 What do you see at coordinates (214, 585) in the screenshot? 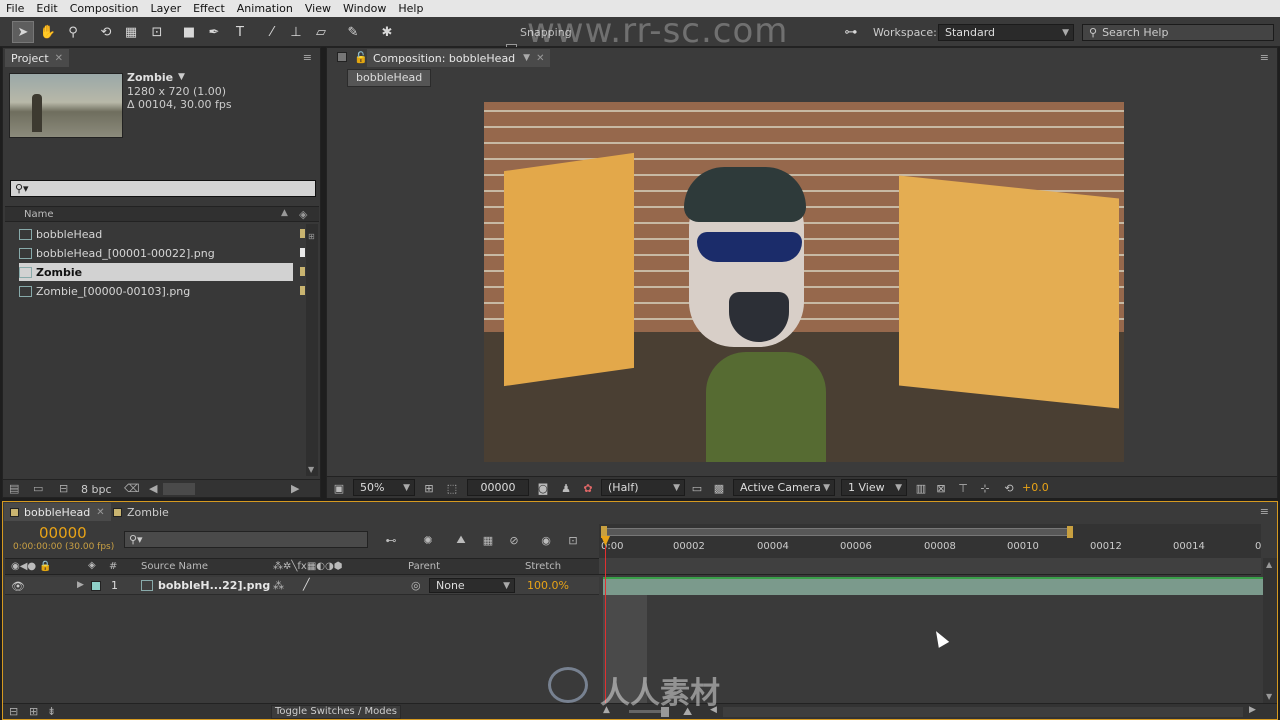
I see `layer-name: bobbleH...22].png` at bounding box center [214, 585].